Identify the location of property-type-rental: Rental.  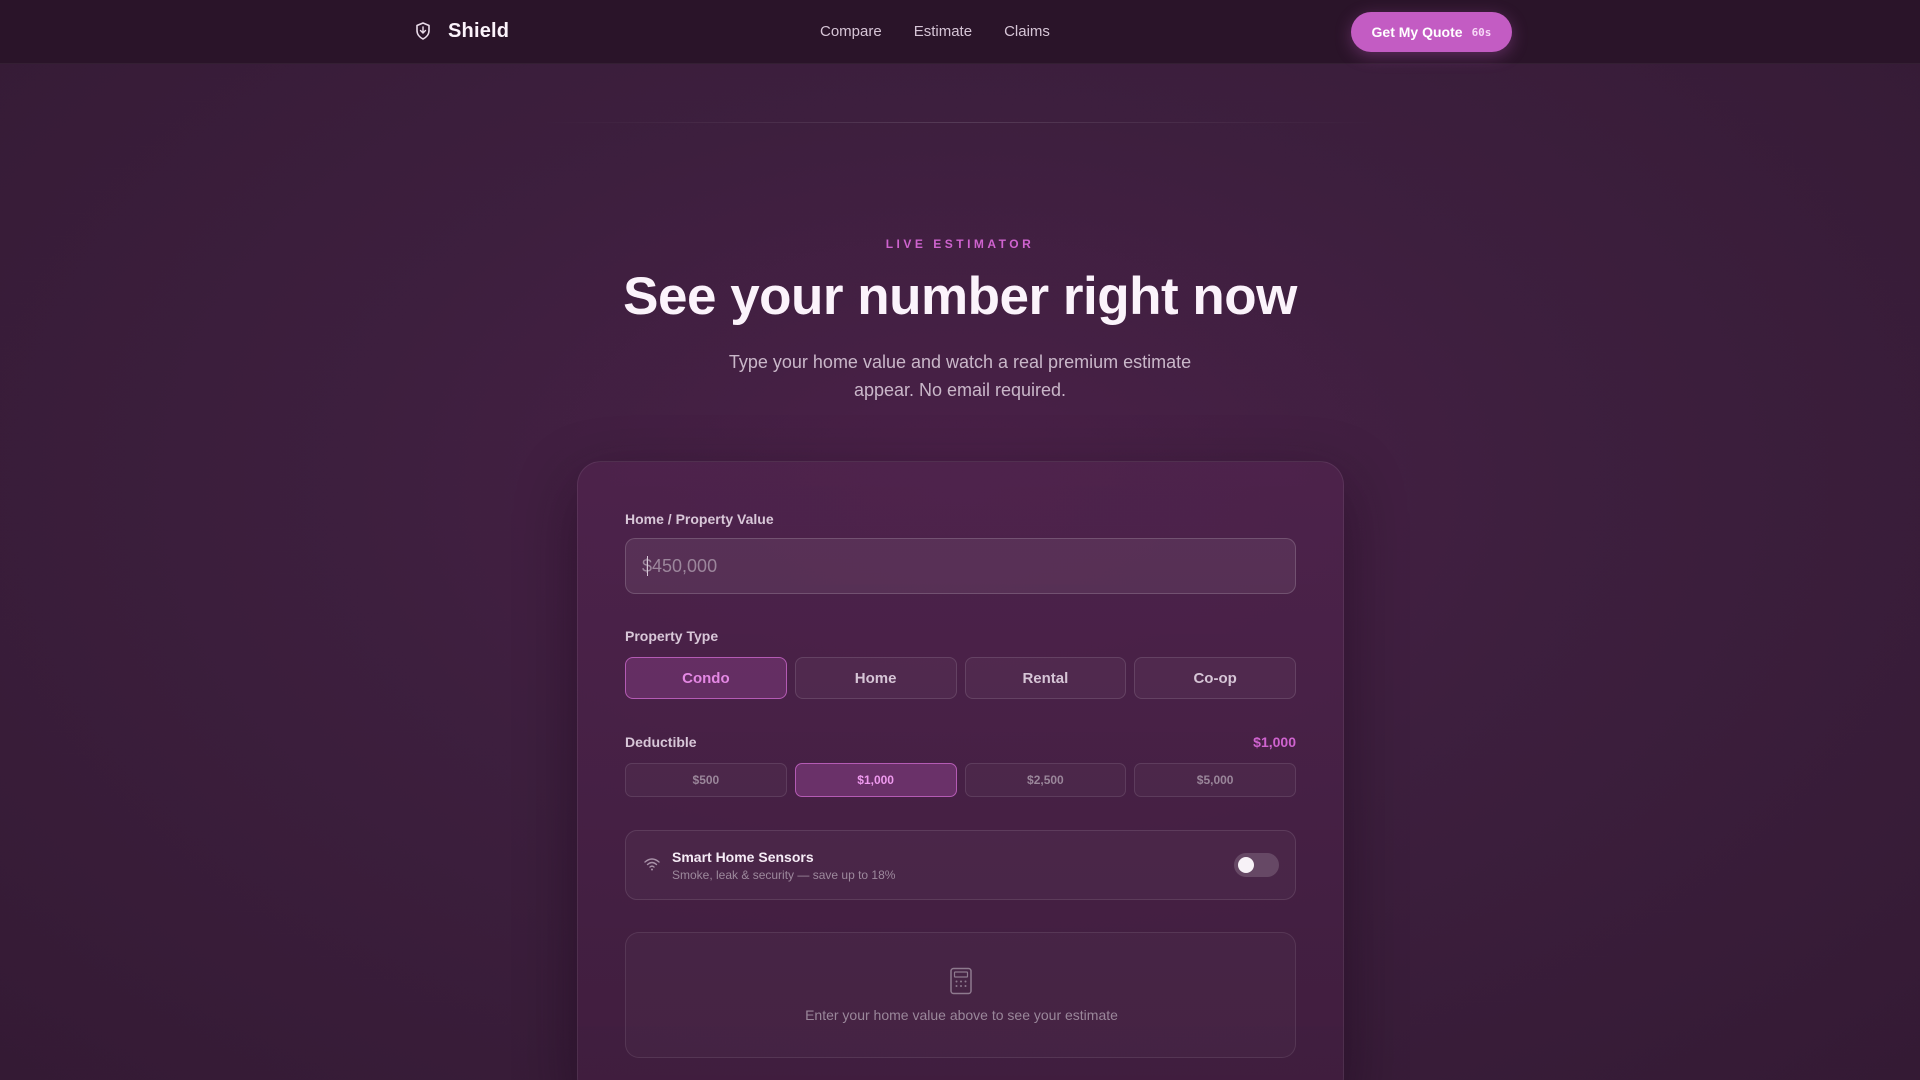
(1045, 678).